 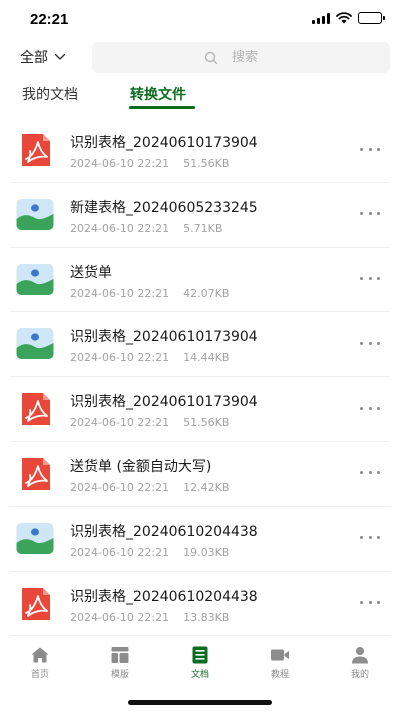 I want to click on nav-profile-label: 我的, so click(x=359, y=675).